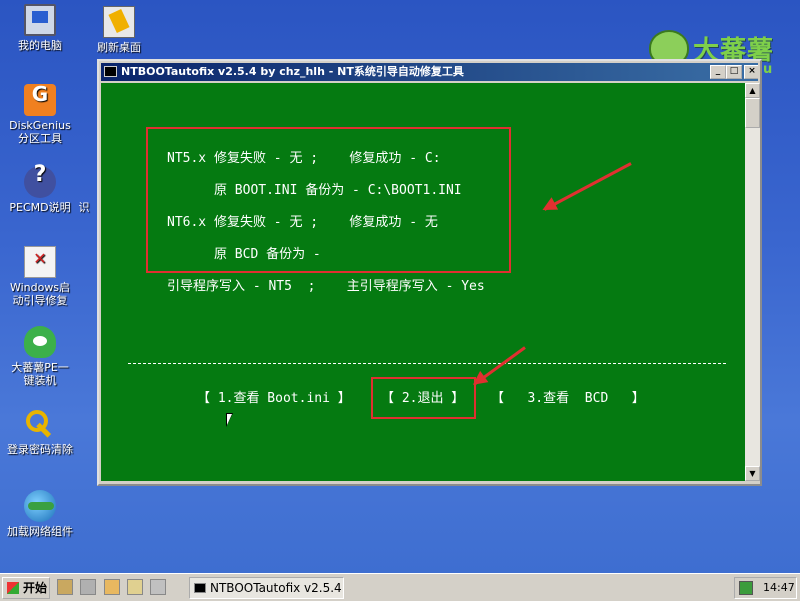 The width and height of the screenshot is (800, 601). I want to click on menu-option-exit: 【 2.退出 】, so click(422, 396).